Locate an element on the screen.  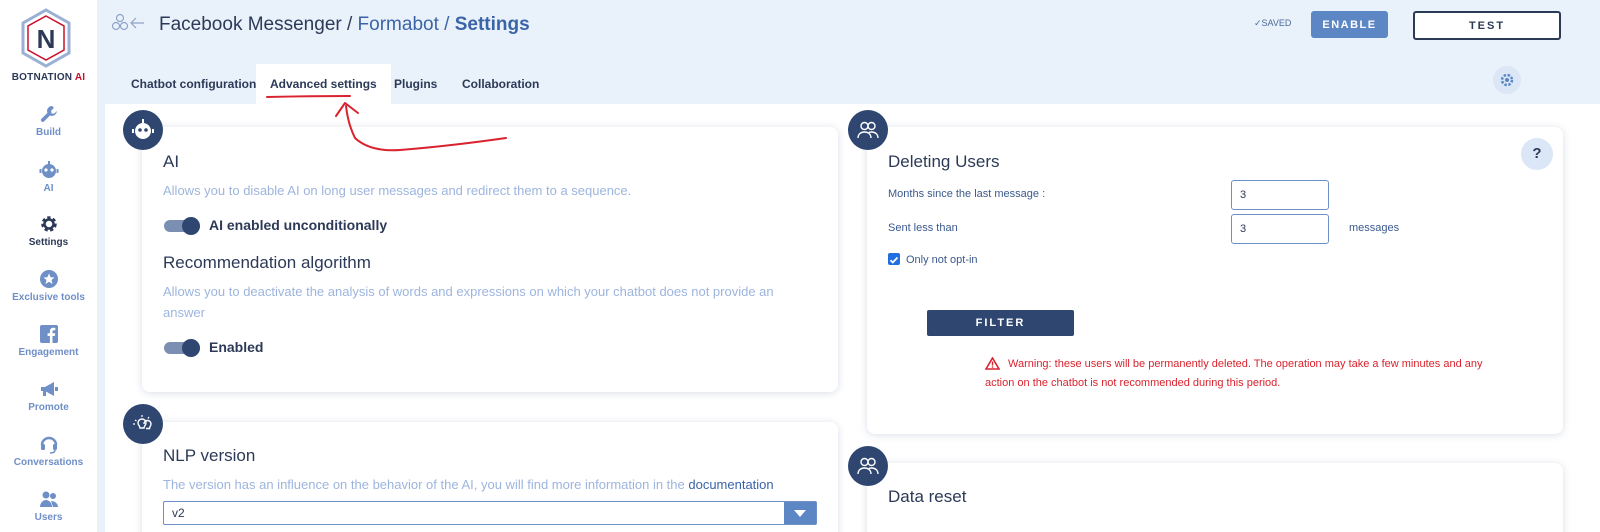
sidebar-item-label: AI is located at coordinates (48, 188).